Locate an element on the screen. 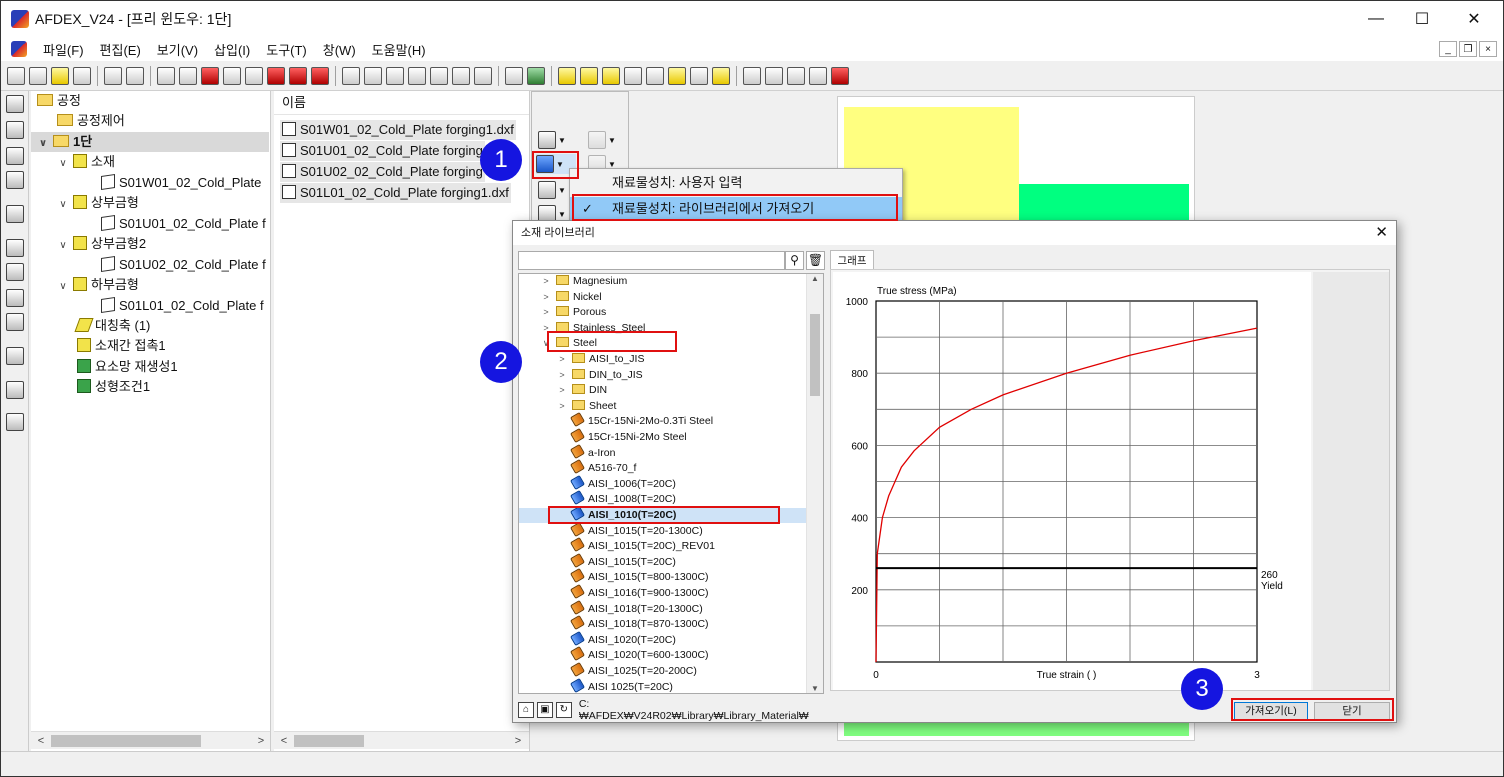 The image size is (1504, 777). library-item: AISI 1025(T=20C) is located at coordinates (663, 685).